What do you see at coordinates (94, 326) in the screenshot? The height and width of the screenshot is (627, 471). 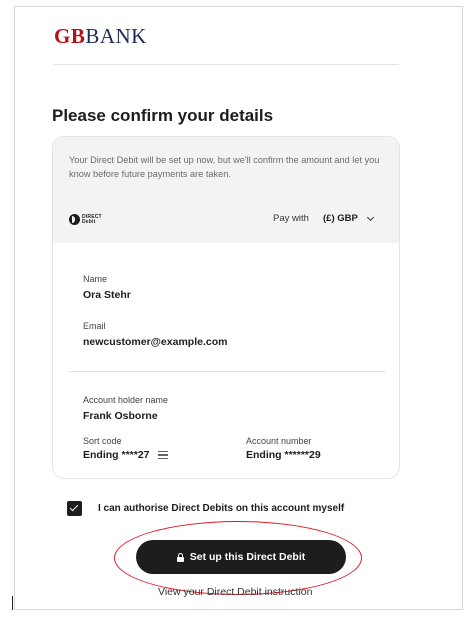 I see `email-label: Email` at bounding box center [94, 326].